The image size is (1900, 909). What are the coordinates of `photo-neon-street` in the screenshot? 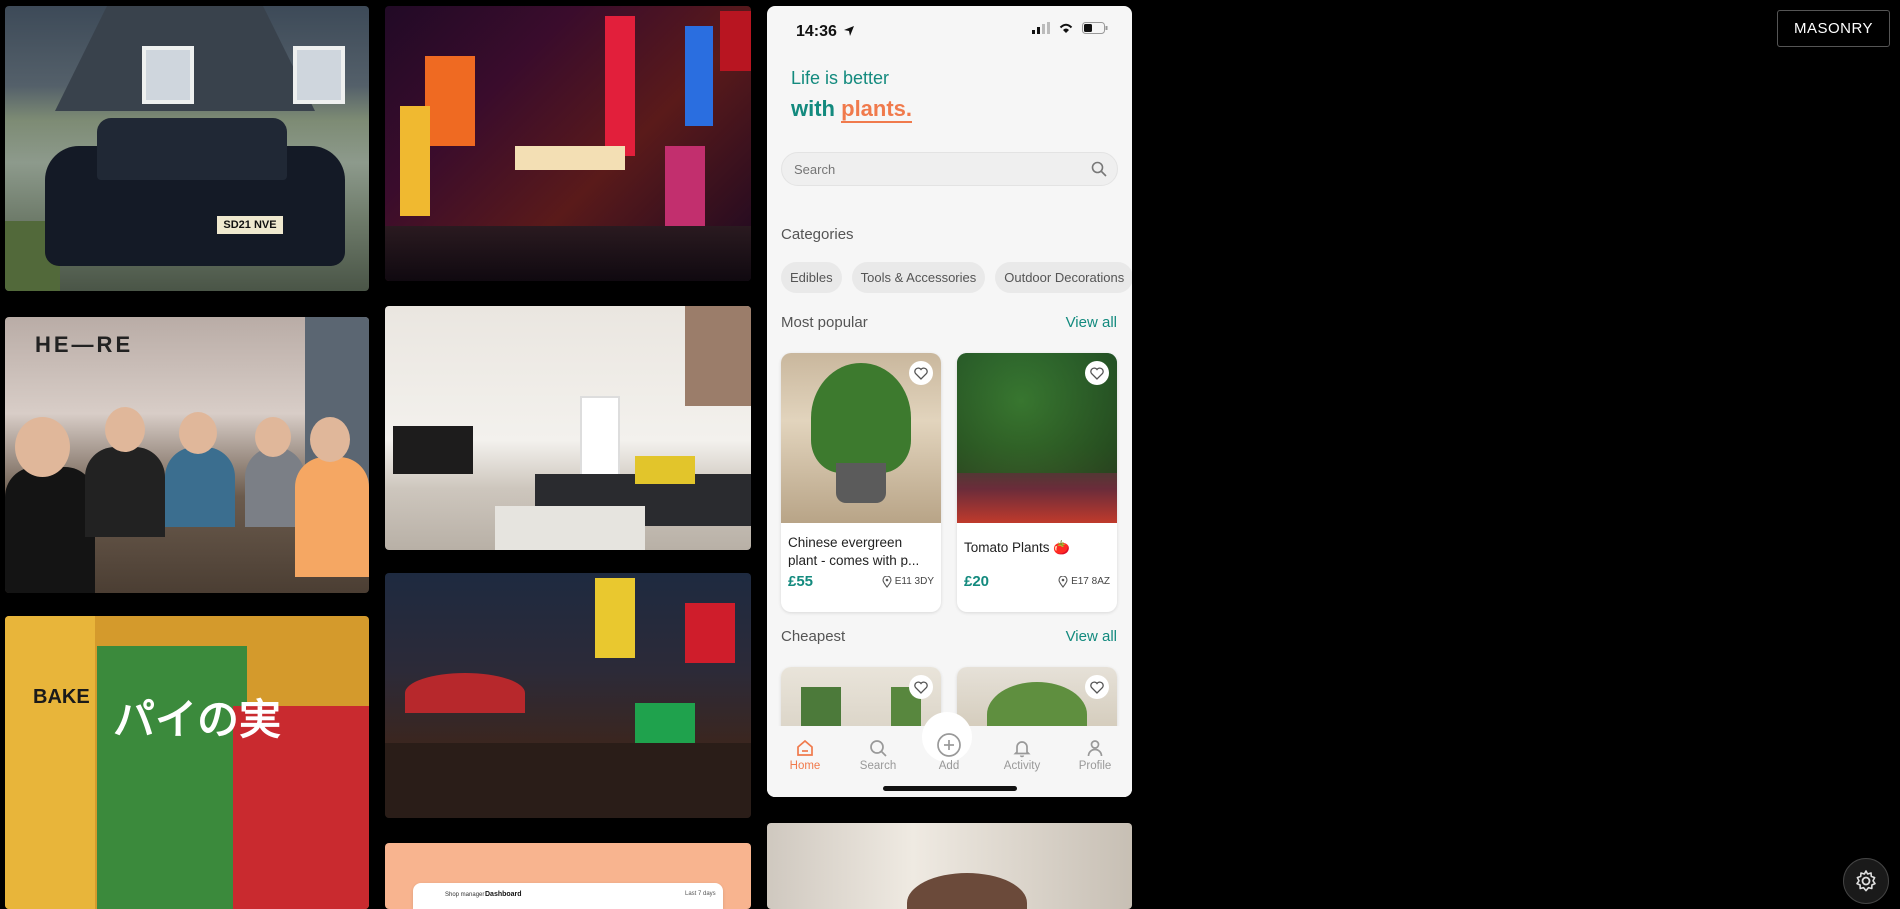 It's located at (568, 143).